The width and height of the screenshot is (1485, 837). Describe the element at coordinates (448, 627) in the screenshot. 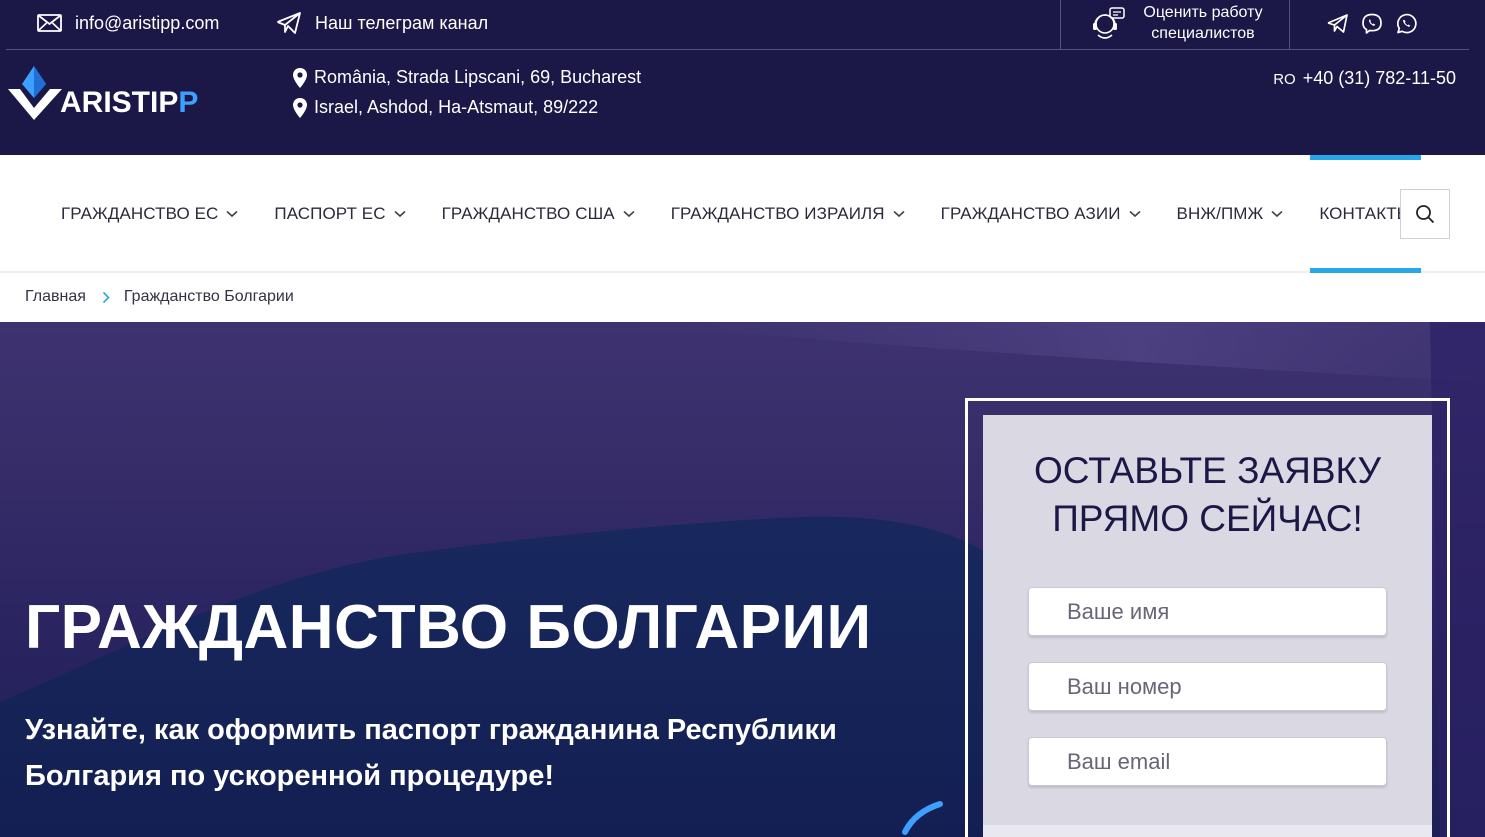

I see `hero-title: ГРАЖДАНСТВО БОЛГАРИИ` at that location.